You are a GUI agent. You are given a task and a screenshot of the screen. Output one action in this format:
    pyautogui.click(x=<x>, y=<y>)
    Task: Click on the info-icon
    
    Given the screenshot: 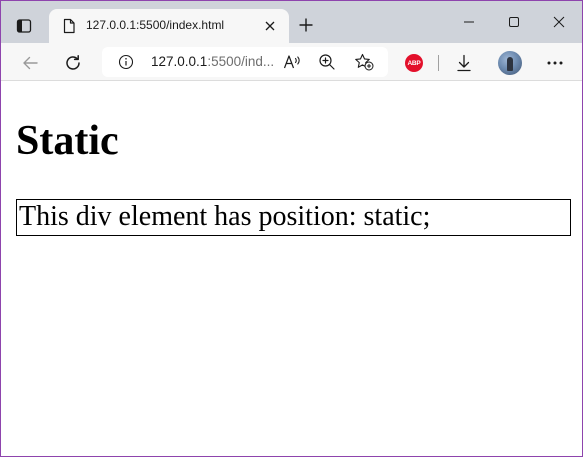 What is the action you would take?
    pyautogui.click(x=126, y=62)
    